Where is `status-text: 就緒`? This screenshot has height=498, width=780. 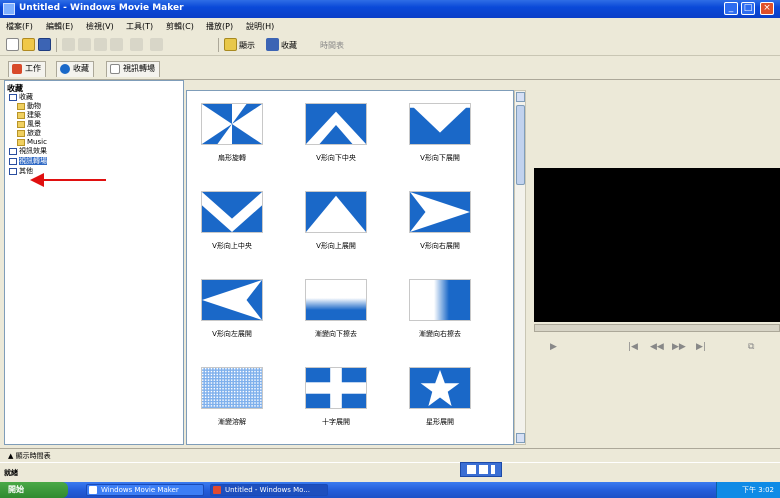 status-text: 就緒 is located at coordinates (11, 473).